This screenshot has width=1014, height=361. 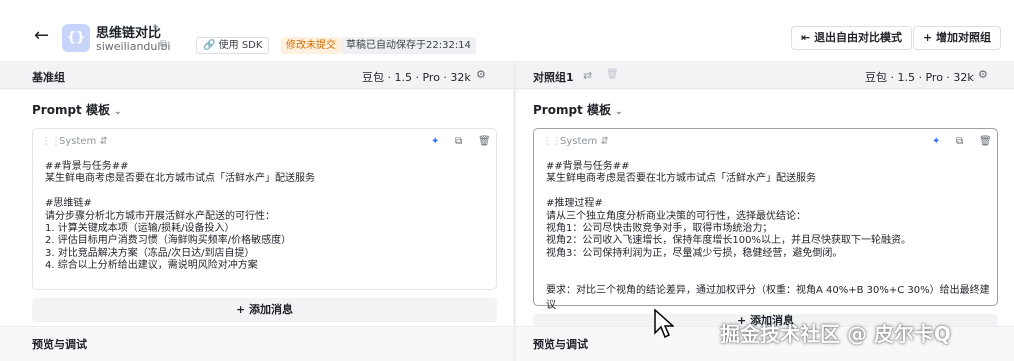 What do you see at coordinates (256, 343) in the screenshot?
I see `preview-debug-section: 预览与调试` at bounding box center [256, 343].